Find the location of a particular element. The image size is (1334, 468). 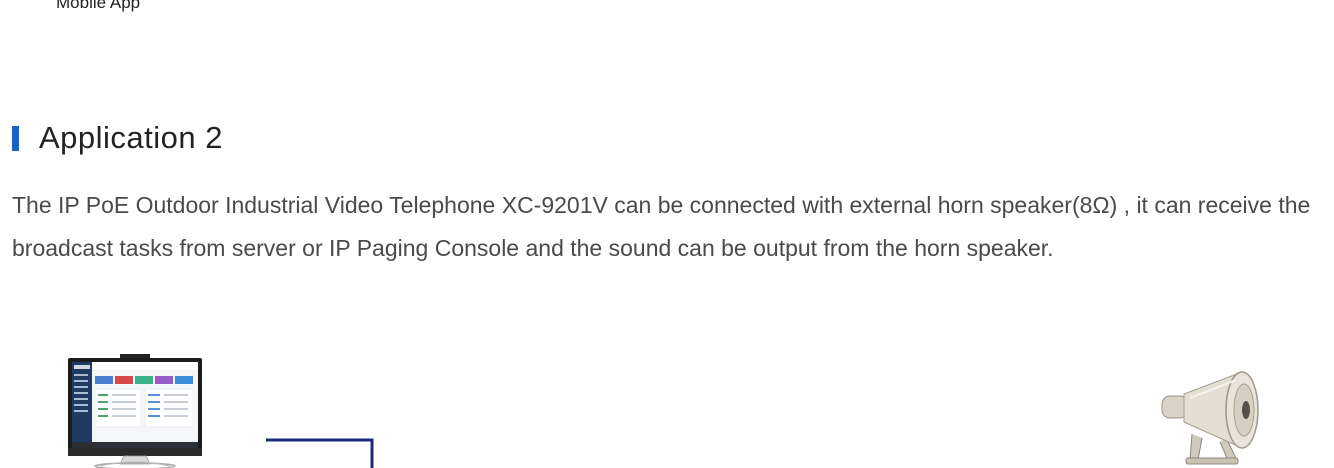

section-title: Application 2 is located at coordinates (131, 137).